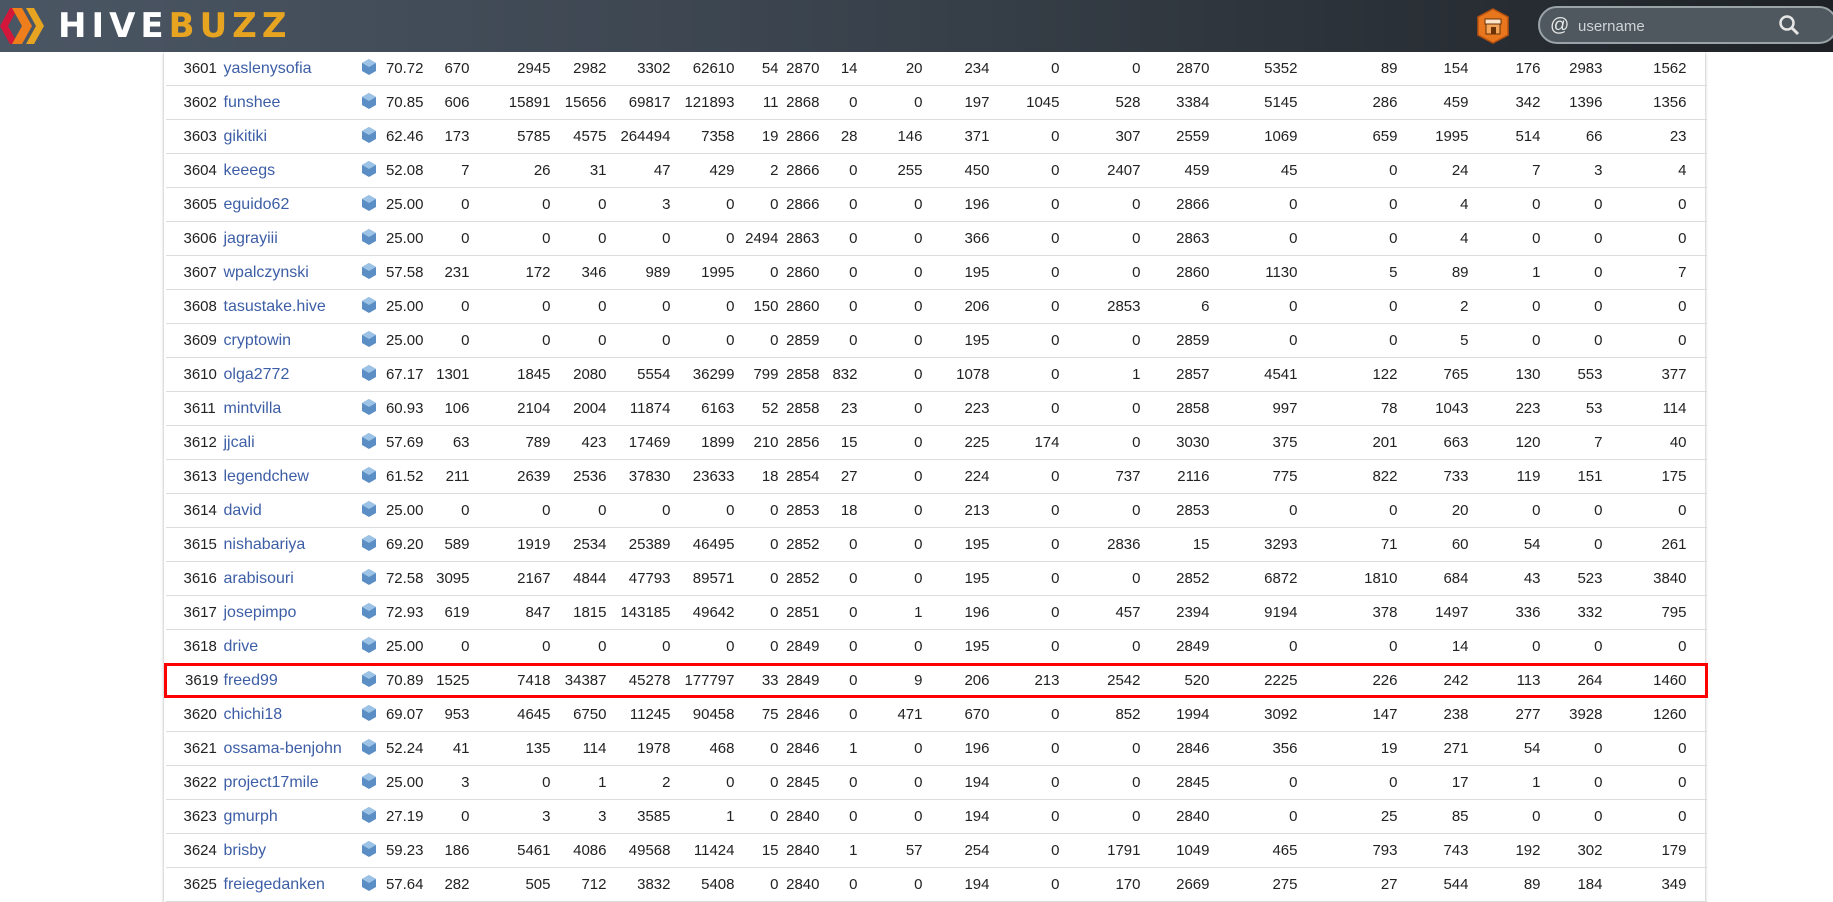 The width and height of the screenshot is (1833, 902). I want to click on stat-cell: 25.00, so click(402, 340).